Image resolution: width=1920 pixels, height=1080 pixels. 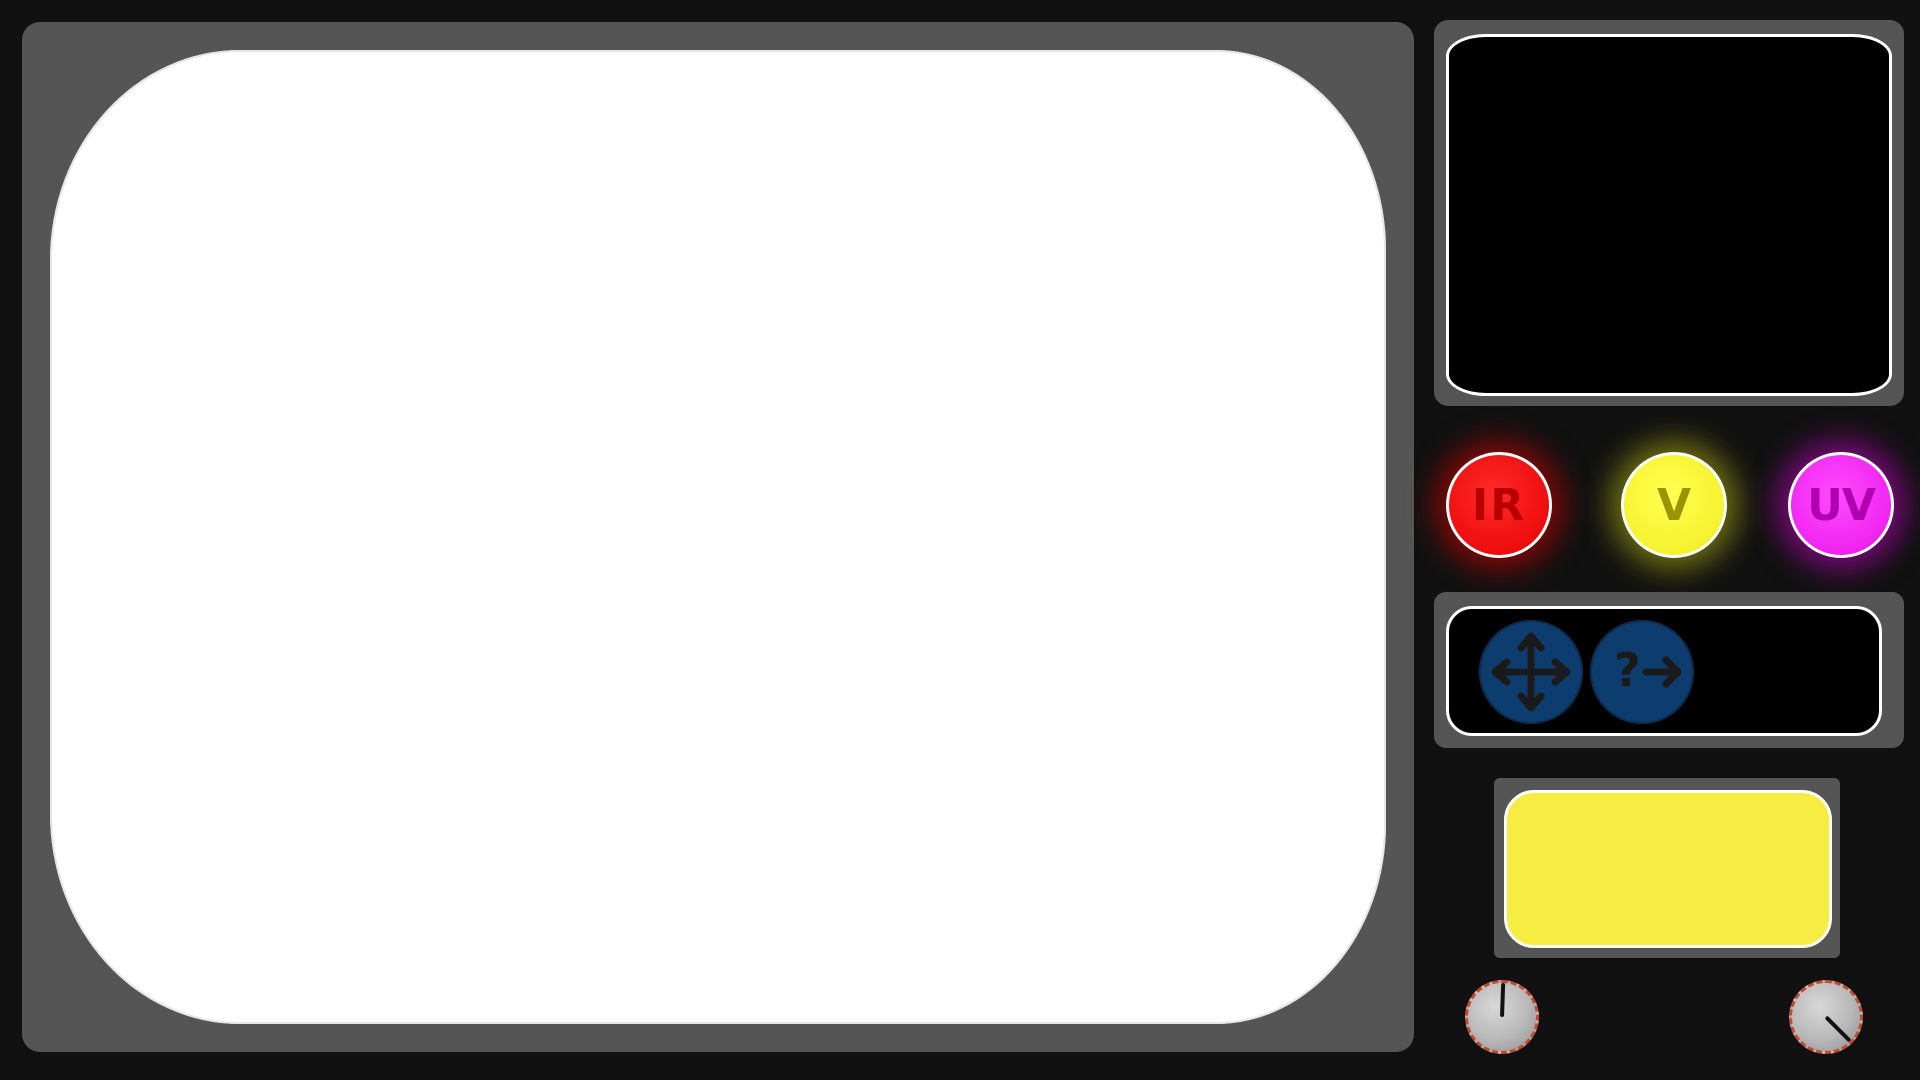 I want to click on uv-button-label: UV, so click(x=1841, y=505).